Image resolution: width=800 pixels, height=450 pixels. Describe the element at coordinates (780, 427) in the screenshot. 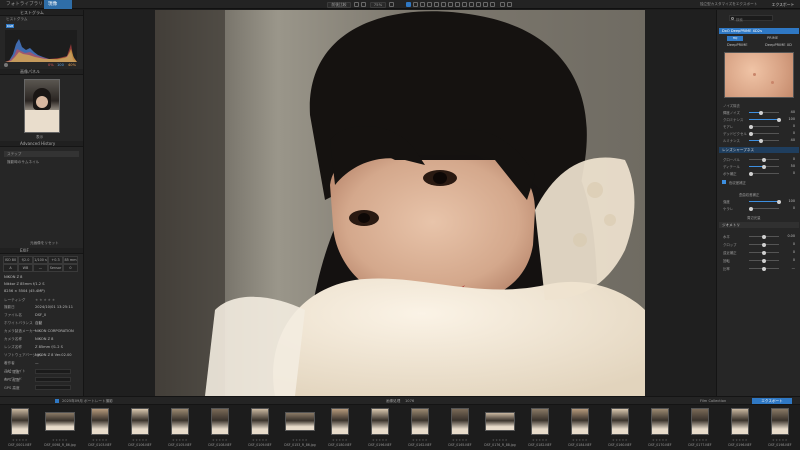

I see `filmstrip-thumb: ★★★★★ DSF_0198.NEF` at that location.